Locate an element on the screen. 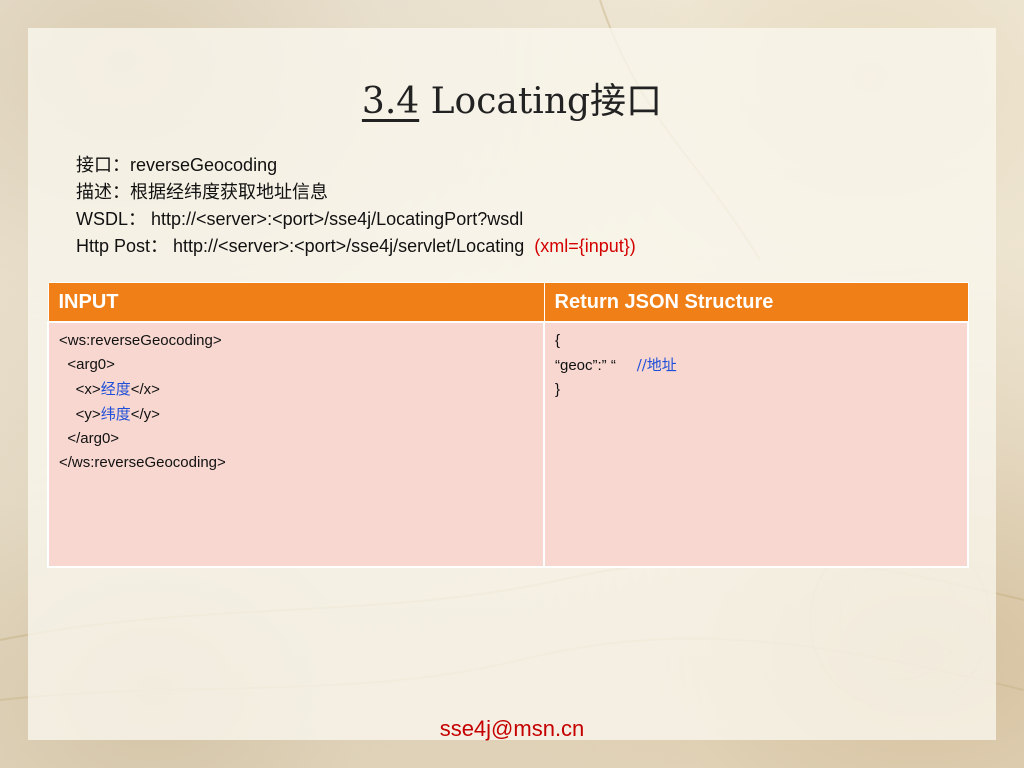 This screenshot has height=768, width=1024. title-number: 3.4 is located at coordinates (390, 101).